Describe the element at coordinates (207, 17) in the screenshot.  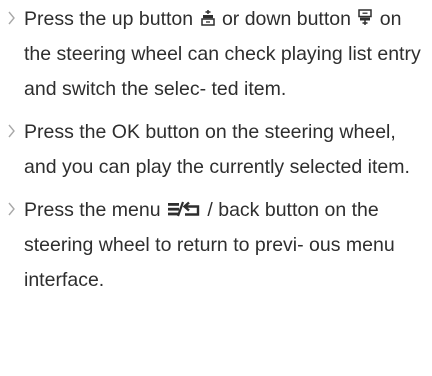
I see `phone-answer-icon` at that location.